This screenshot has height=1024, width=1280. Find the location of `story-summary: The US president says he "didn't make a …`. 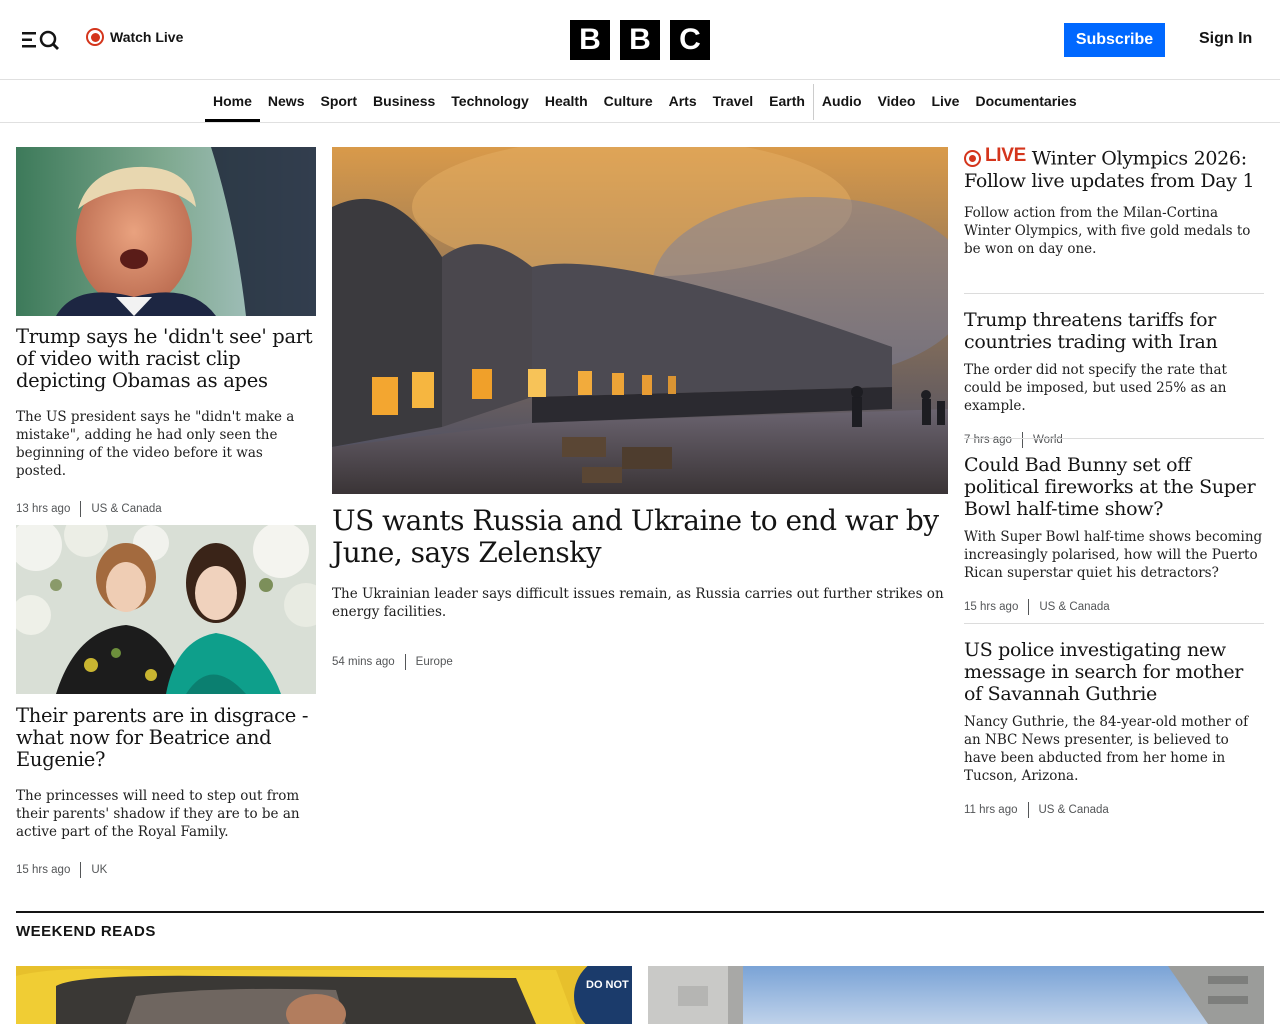

story-summary: The US president says he "didn't make a … is located at coordinates (155, 444).